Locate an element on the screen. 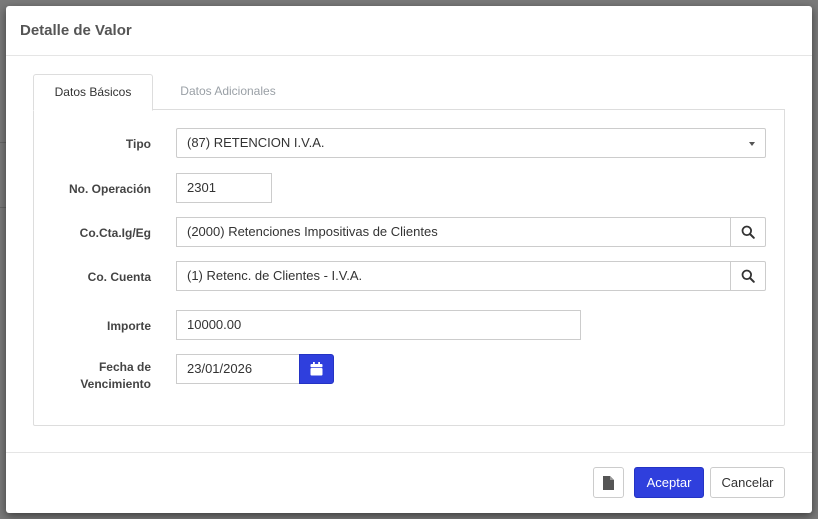  accept-button: Aceptar is located at coordinates (669, 482).